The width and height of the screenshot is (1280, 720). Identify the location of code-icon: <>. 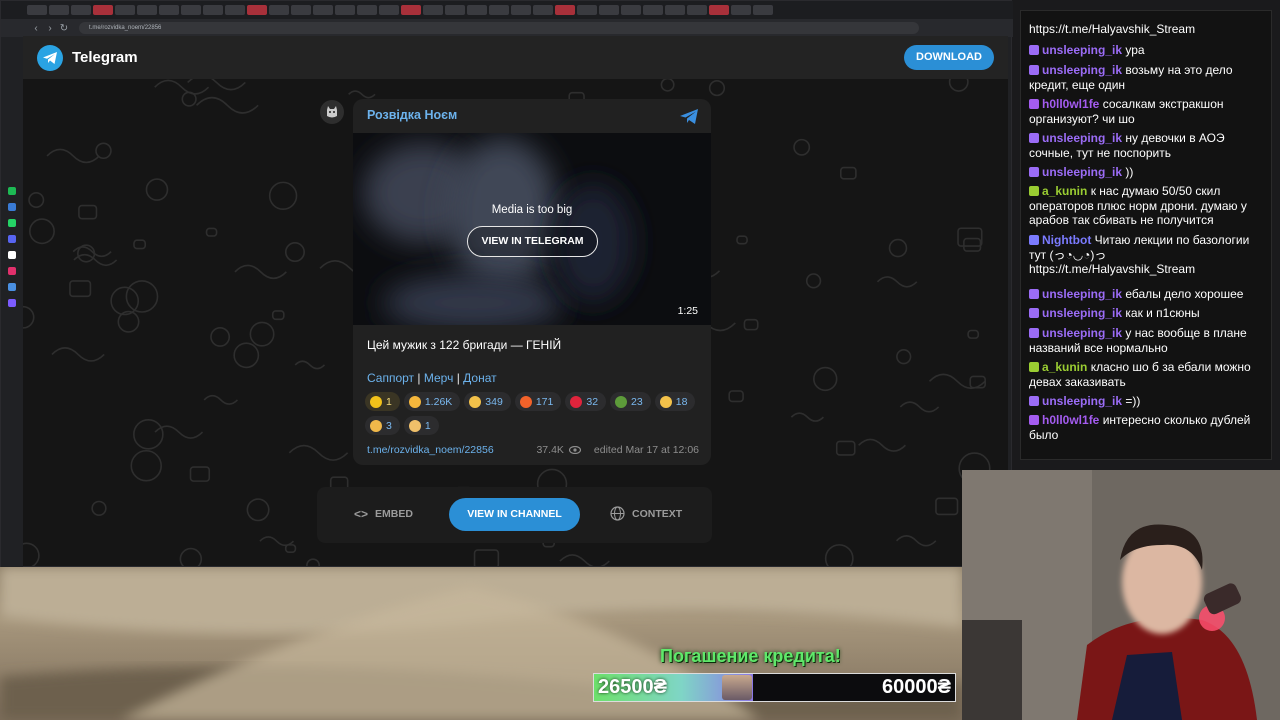
(361, 514).